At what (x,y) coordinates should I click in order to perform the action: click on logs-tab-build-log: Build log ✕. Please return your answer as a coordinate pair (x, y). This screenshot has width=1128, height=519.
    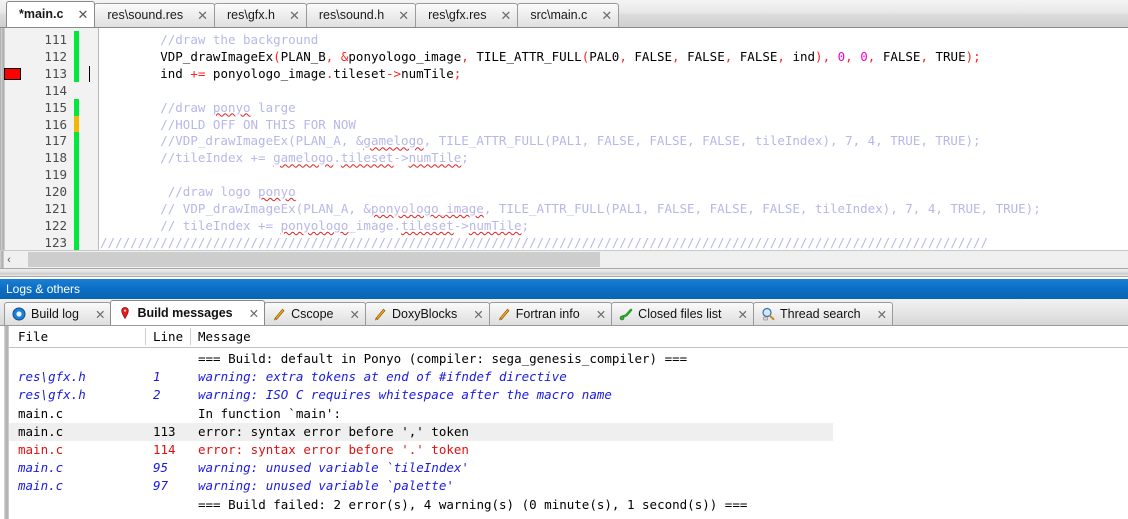
    Looking at the image, I should click on (58, 313).